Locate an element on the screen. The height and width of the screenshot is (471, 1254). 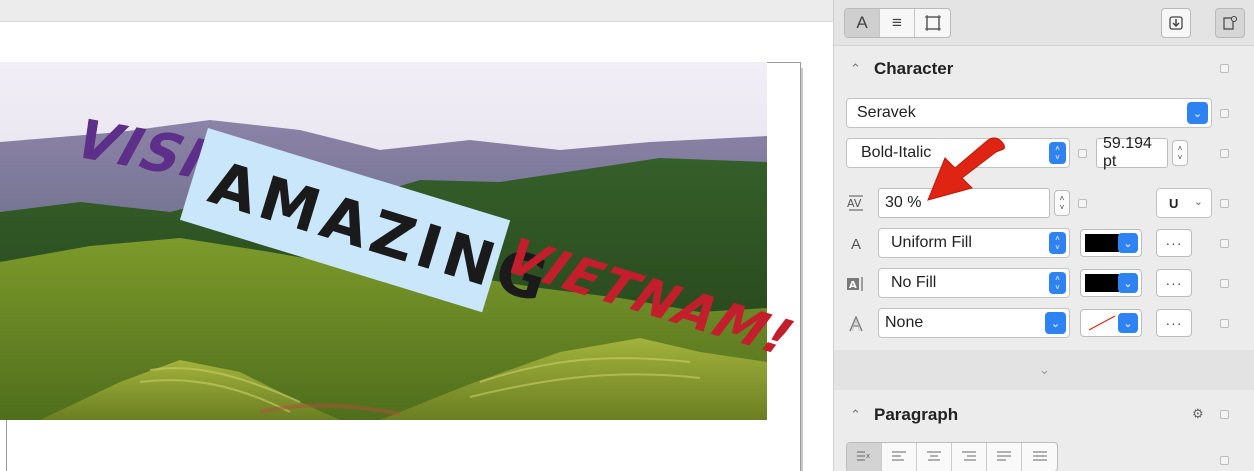
paragraph-section-header: ⌃ Paragraph is located at coordinates (1044, 415).